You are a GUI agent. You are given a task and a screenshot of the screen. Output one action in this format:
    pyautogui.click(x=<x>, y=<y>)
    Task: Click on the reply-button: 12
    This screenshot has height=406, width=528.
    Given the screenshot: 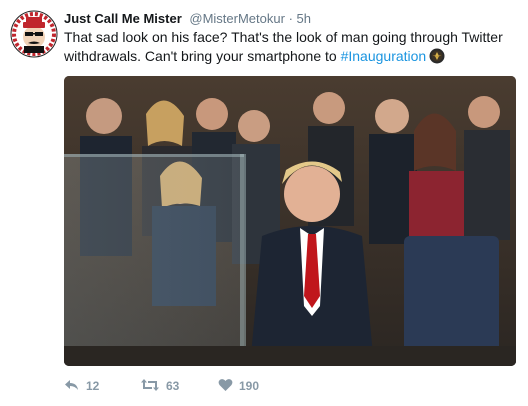 What is the action you would take?
    pyautogui.click(x=92, y=386)
    